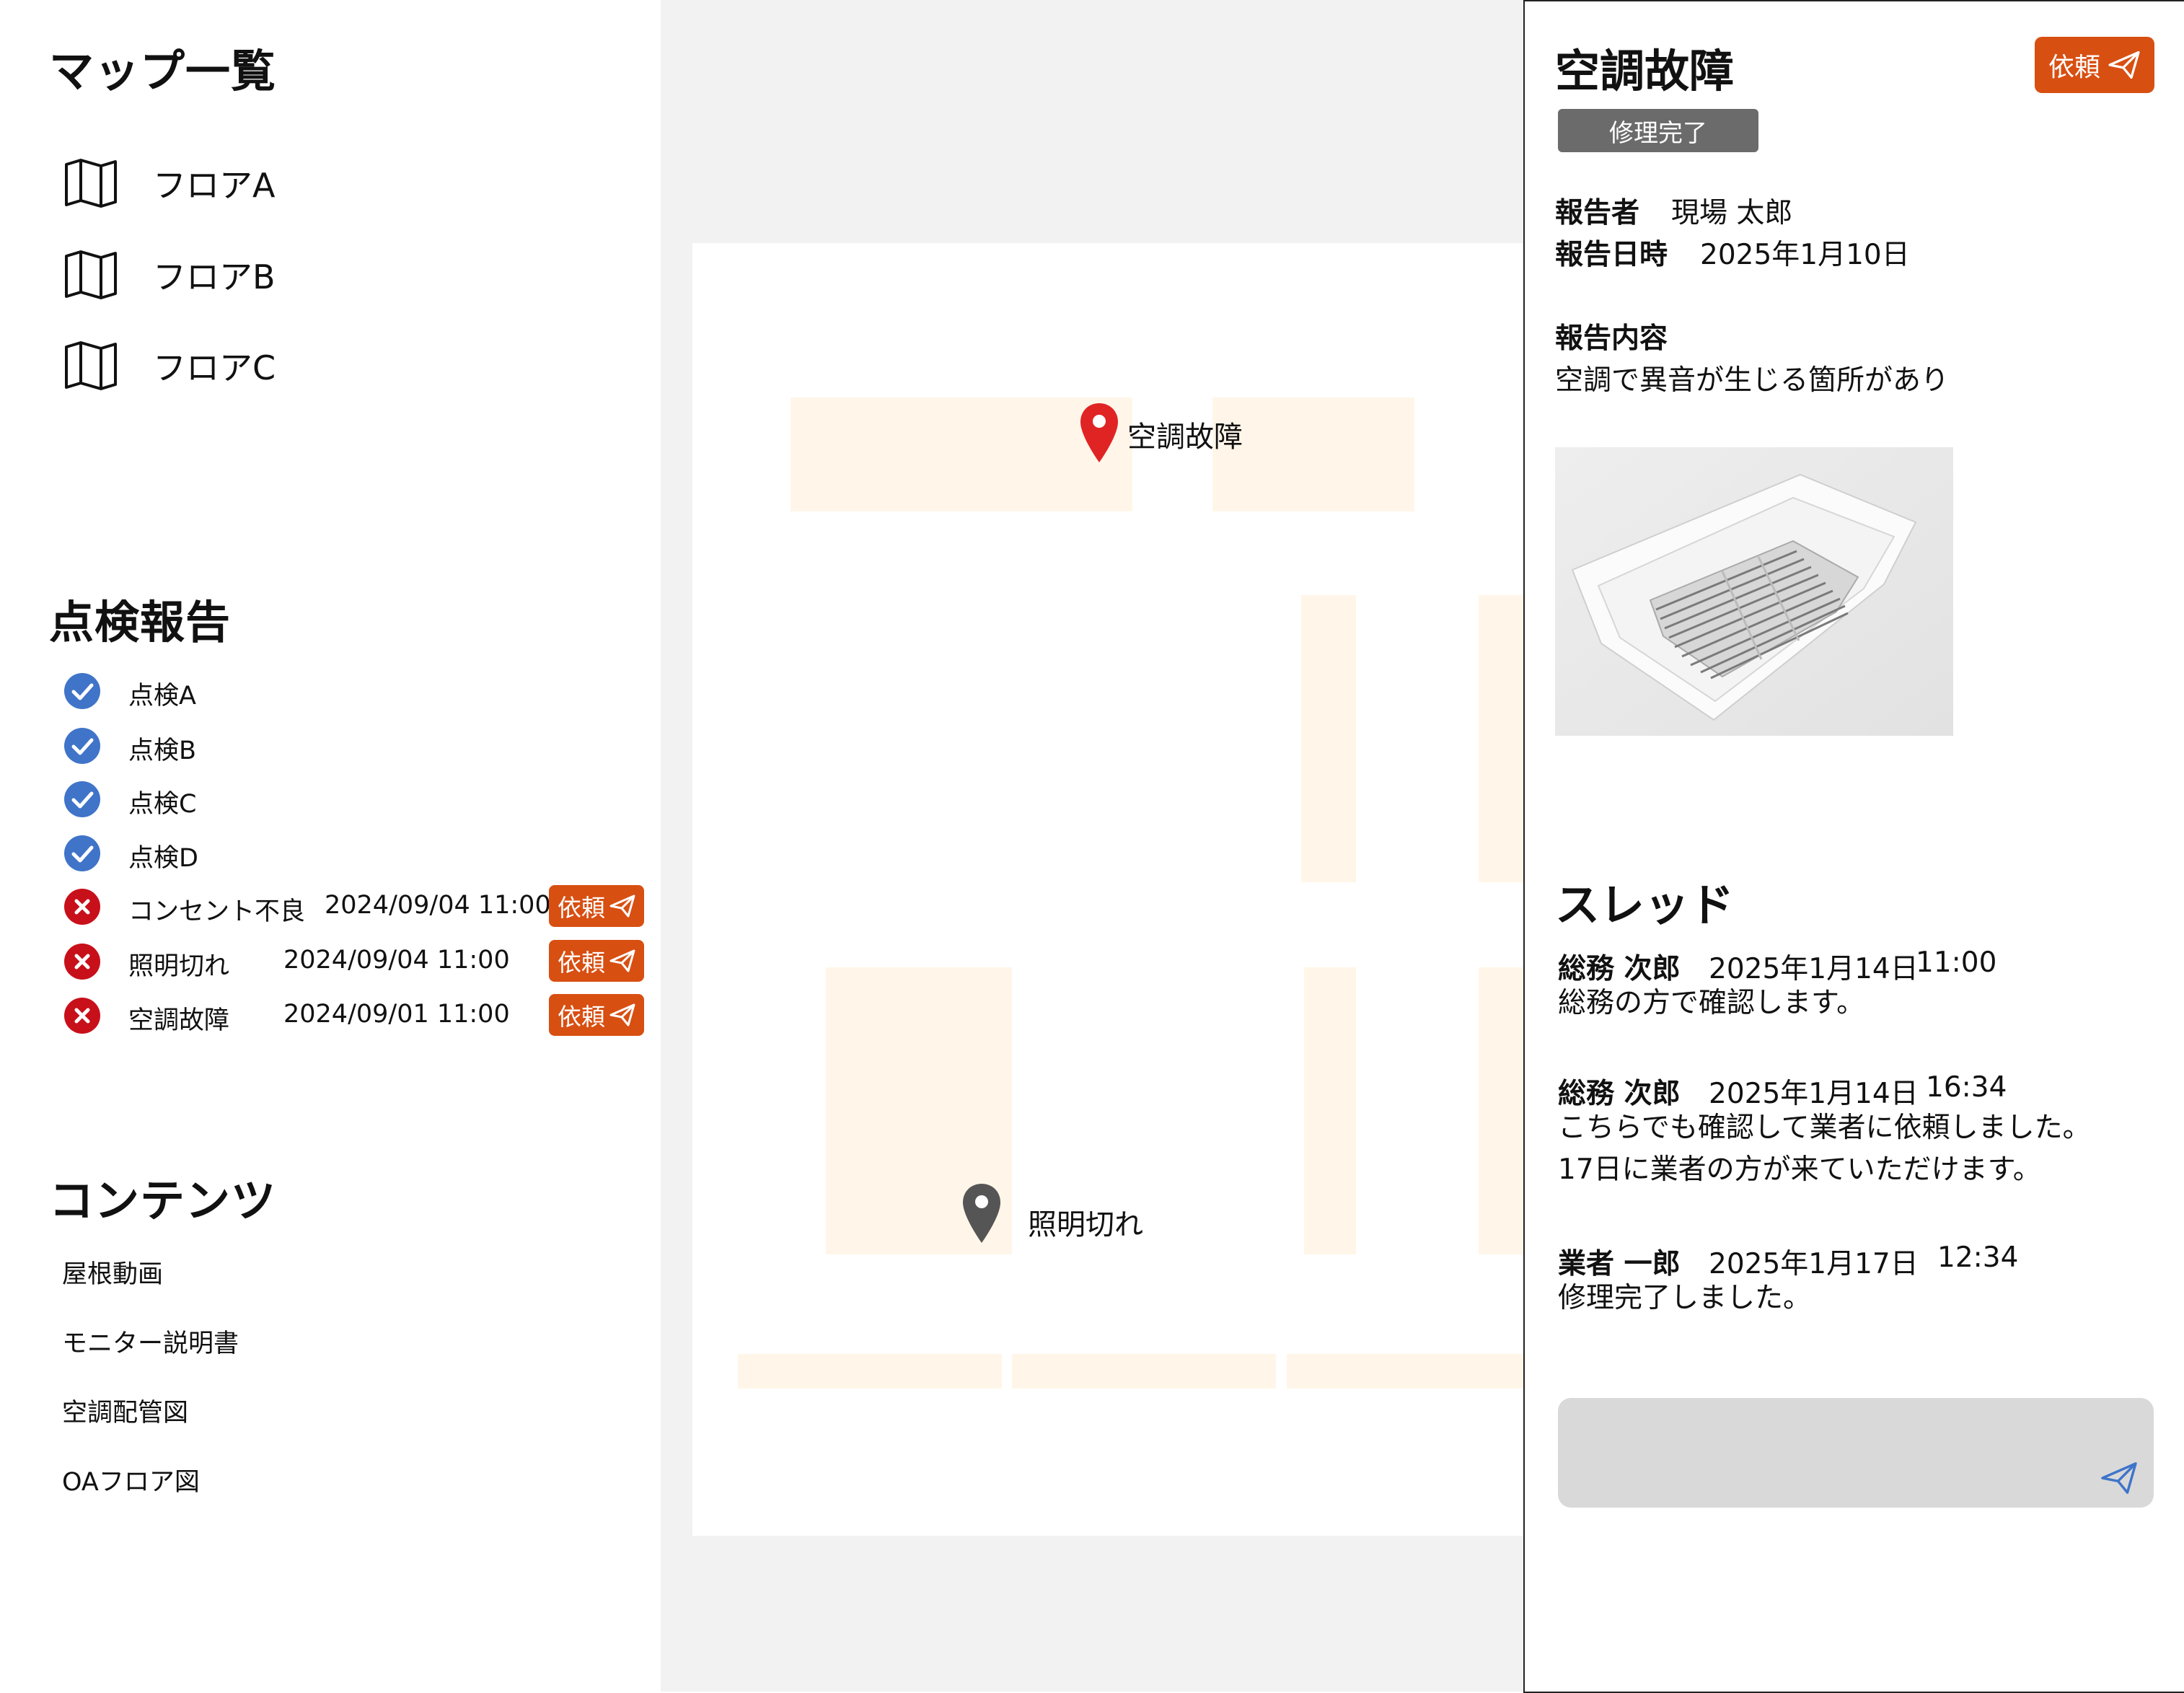 Image resolution: width=2184 pixels, height=1693 pixels. Describe the element at coordinates (150, 1342) in the screenshot. I see `content-item-monitor-manual: モニター説明書` at that location.